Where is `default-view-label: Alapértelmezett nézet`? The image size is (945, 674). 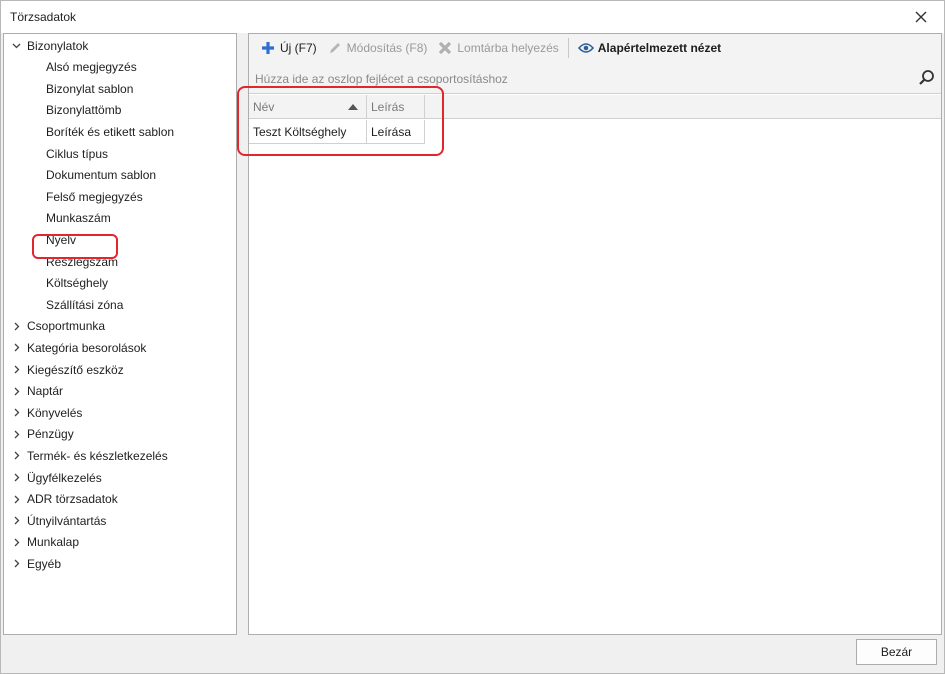
default-view-label: Alapértelmezett nézet is located at coordinates (659, 48).